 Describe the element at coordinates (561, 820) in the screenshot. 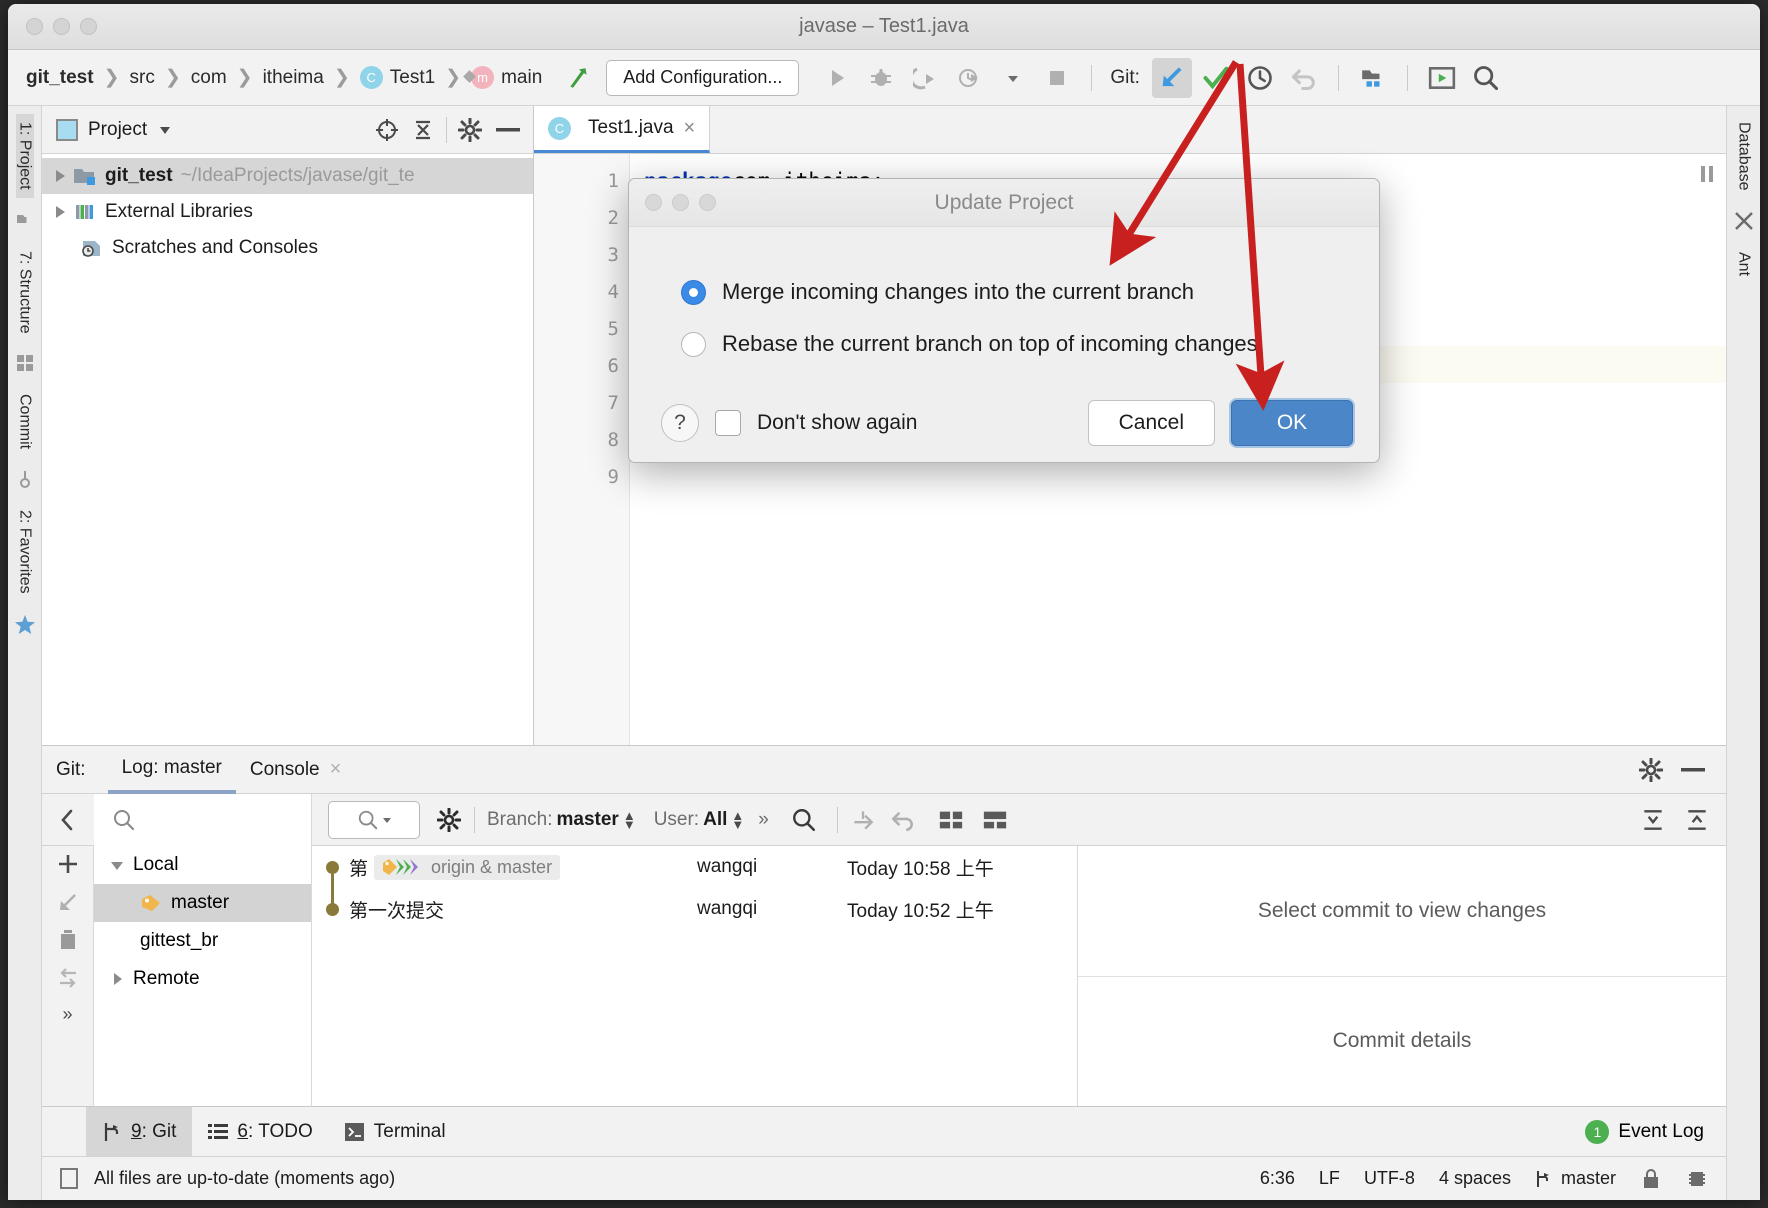

I see `branch-filter-dropdown: Branch: master ▲ ▼` at that location.